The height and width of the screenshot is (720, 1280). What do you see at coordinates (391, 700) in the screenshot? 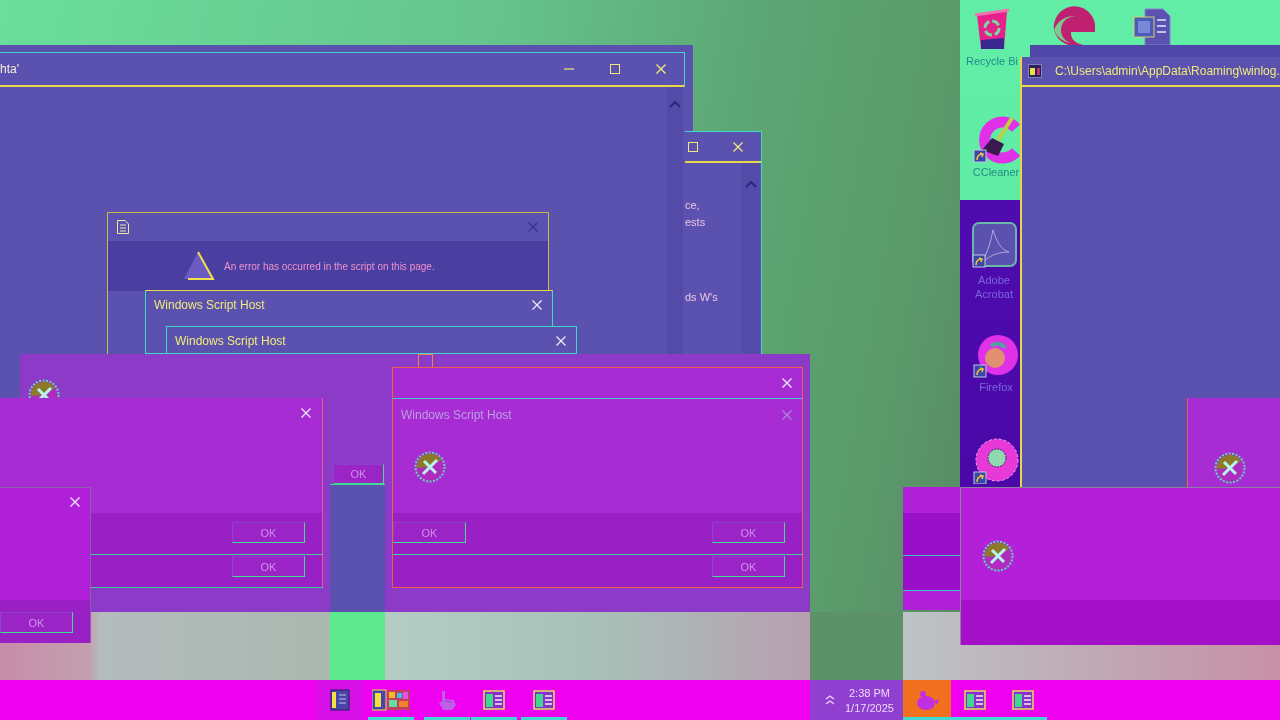
I see `picture-icon` at bounding box center [391, 700].